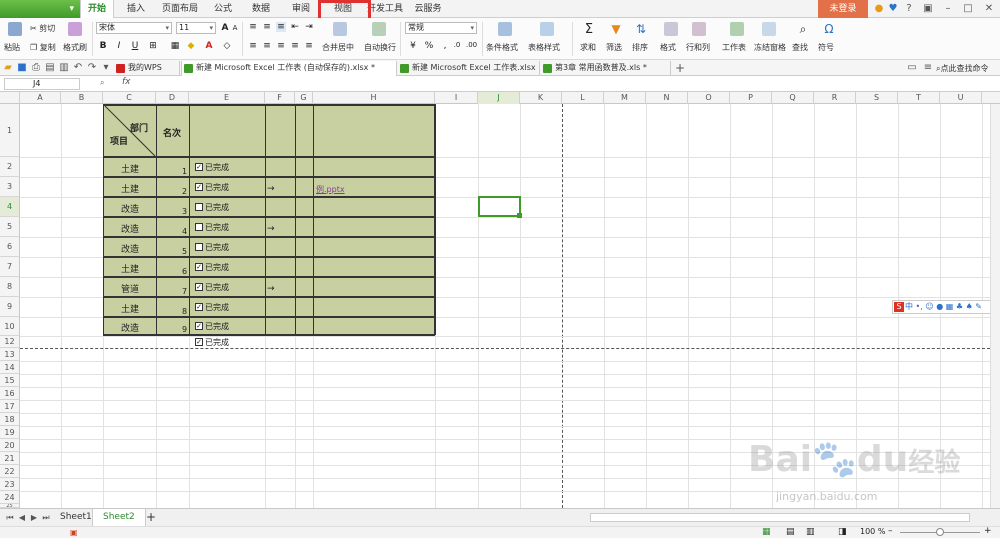 Image resolution: width=1000 pixels, height=538 pixels. What do you see at coordinates (151, 517) in the screenshot?
I see `add-sheet-button: +` at bounding box center [151, 517].